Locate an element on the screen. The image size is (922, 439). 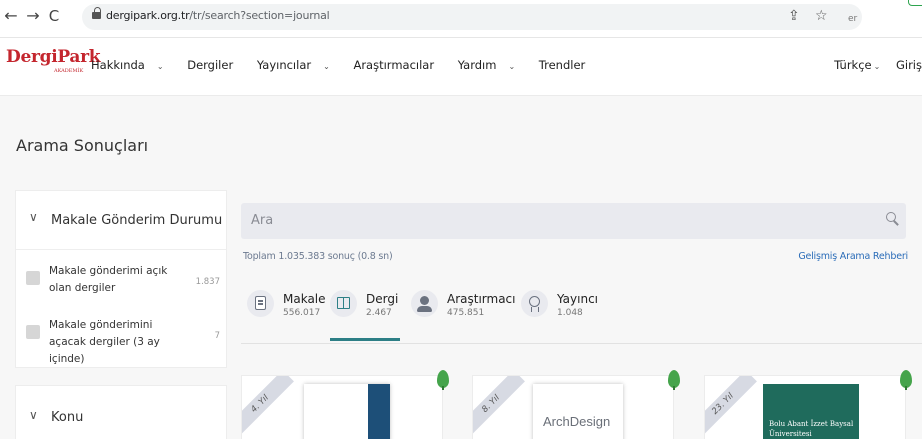
login-link: Giriş is located at coordinates (909, 65).